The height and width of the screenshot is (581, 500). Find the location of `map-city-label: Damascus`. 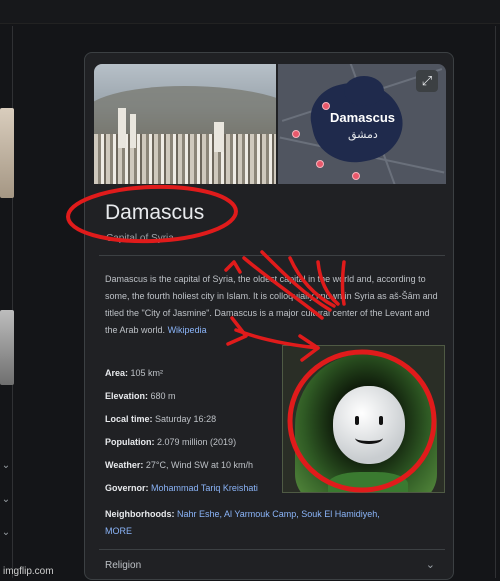

map-city-label: Damascus is located at coordinates (363, 117).